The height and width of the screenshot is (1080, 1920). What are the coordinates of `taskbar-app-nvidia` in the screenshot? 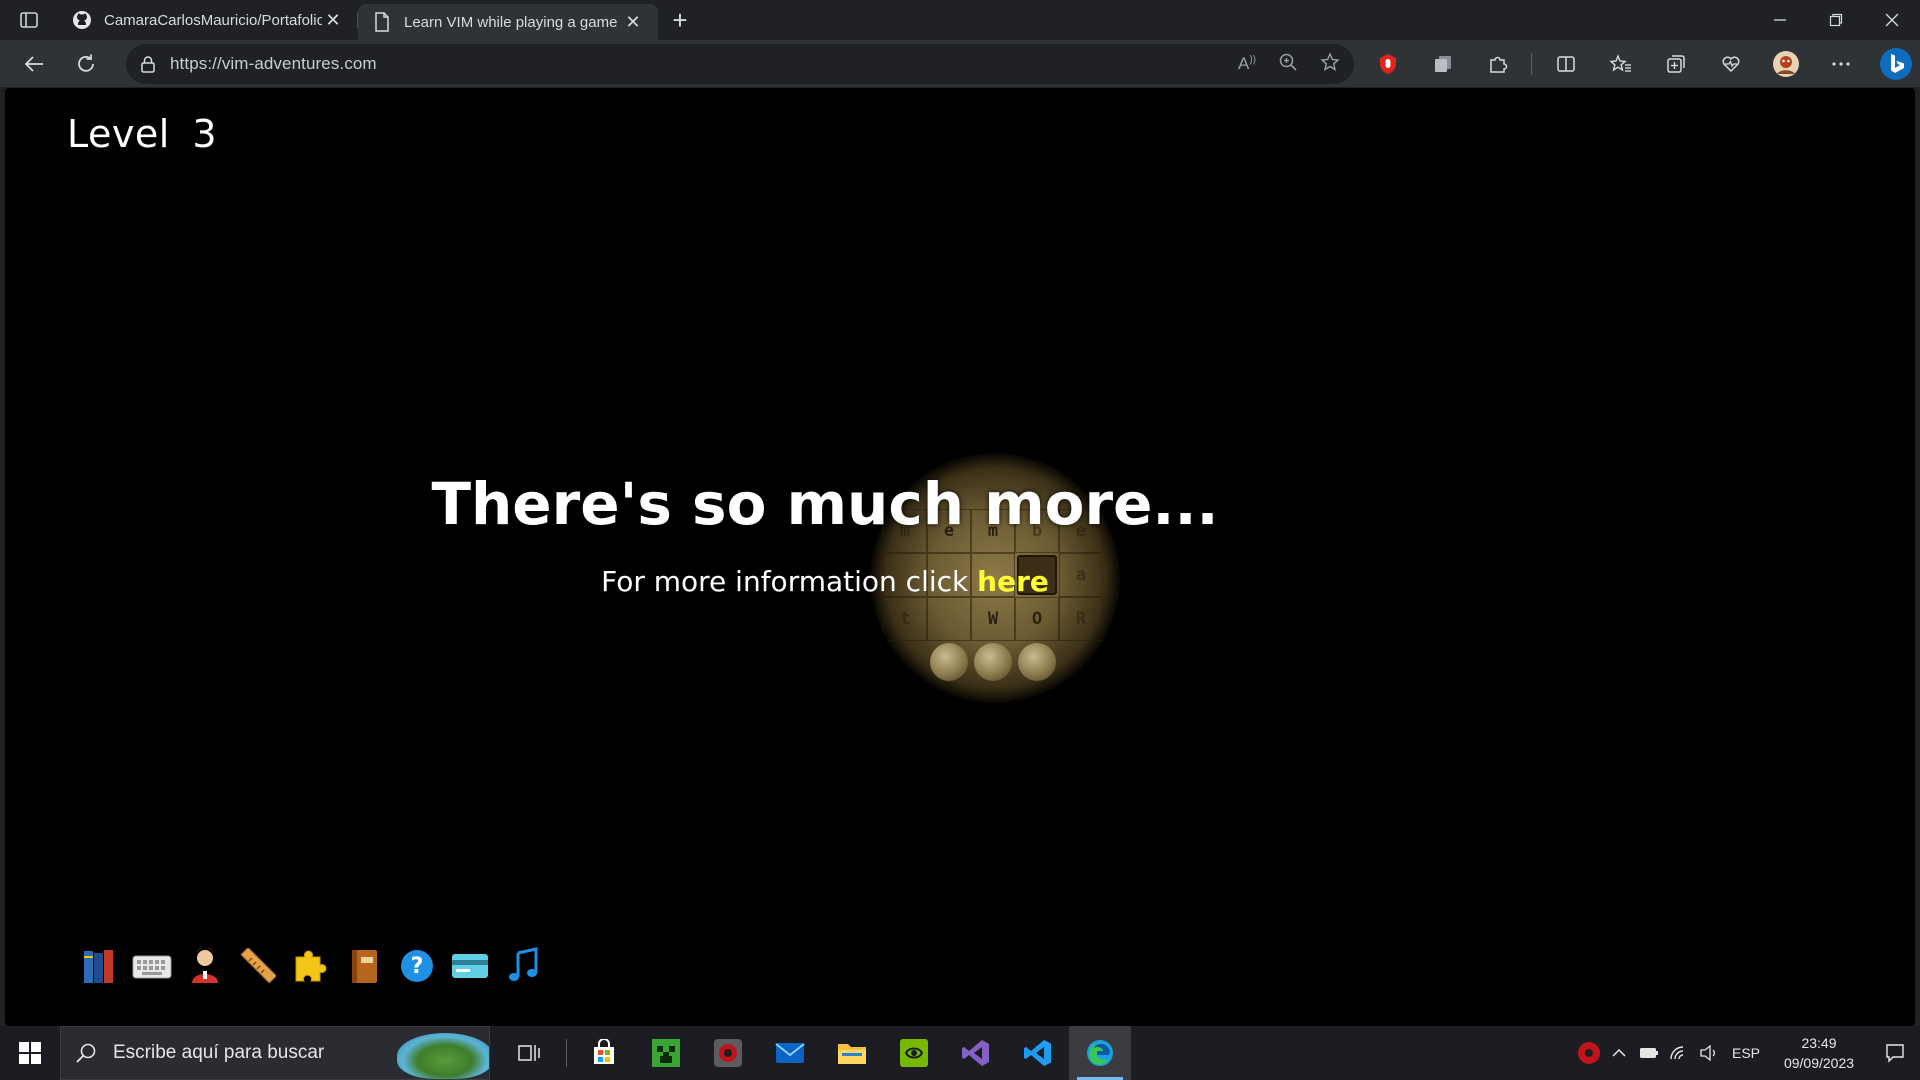 It's located at (914, 1053).